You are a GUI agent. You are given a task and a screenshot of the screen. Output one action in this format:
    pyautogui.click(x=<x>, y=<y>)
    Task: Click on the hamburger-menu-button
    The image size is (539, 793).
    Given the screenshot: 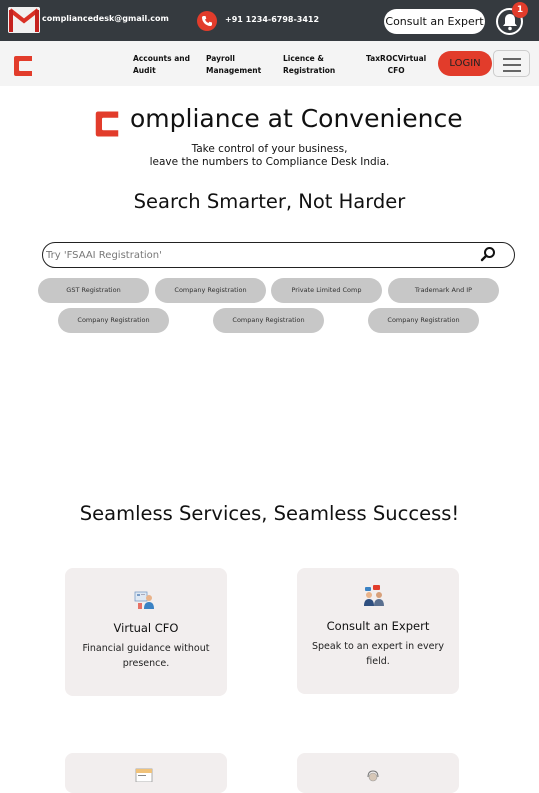 What is the action you would take?
    pyautogui.click(x=511, y=63)
    